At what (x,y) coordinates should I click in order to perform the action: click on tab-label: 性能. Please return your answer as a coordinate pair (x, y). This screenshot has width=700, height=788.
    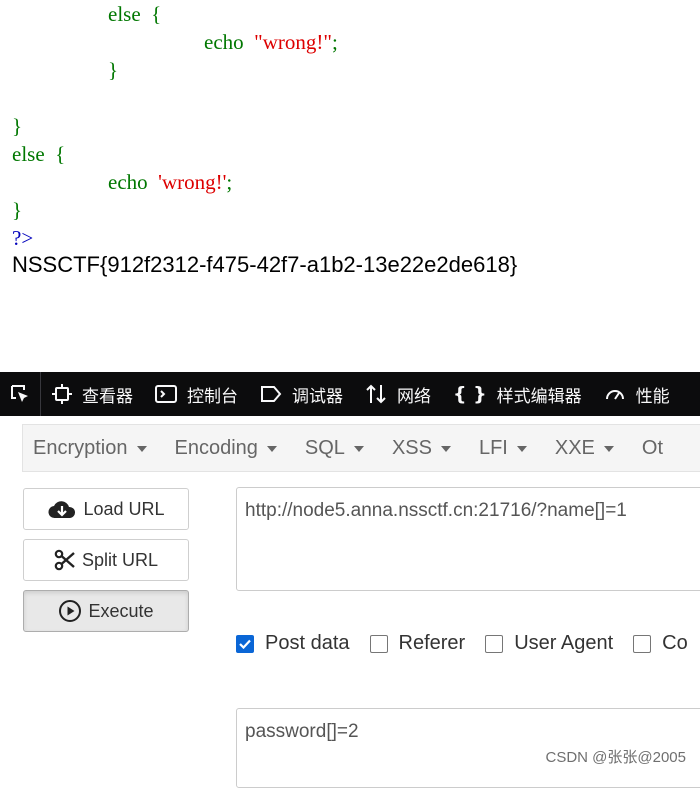
    Looking at the image, I should click on (652, 396).